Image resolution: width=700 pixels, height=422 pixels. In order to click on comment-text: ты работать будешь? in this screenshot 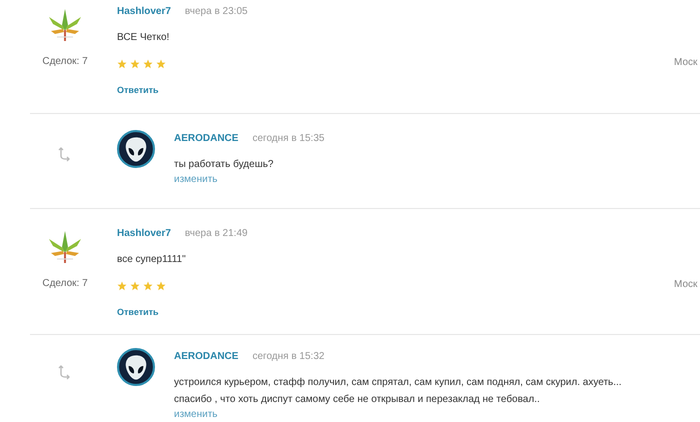, I will do `click(224, 165)`.